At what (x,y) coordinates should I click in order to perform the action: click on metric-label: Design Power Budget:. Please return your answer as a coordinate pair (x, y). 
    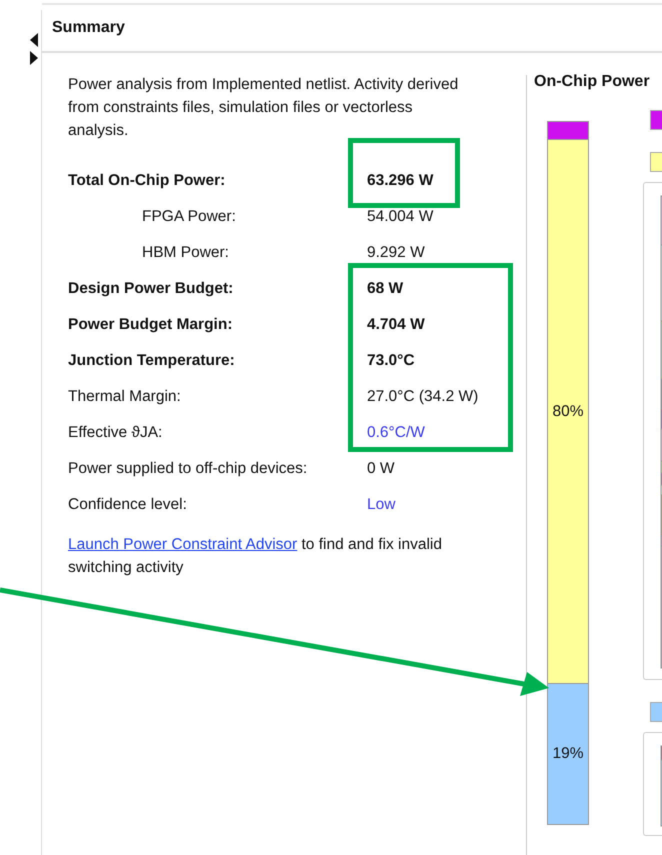
    Looking at the image, I should click on (151, 289).